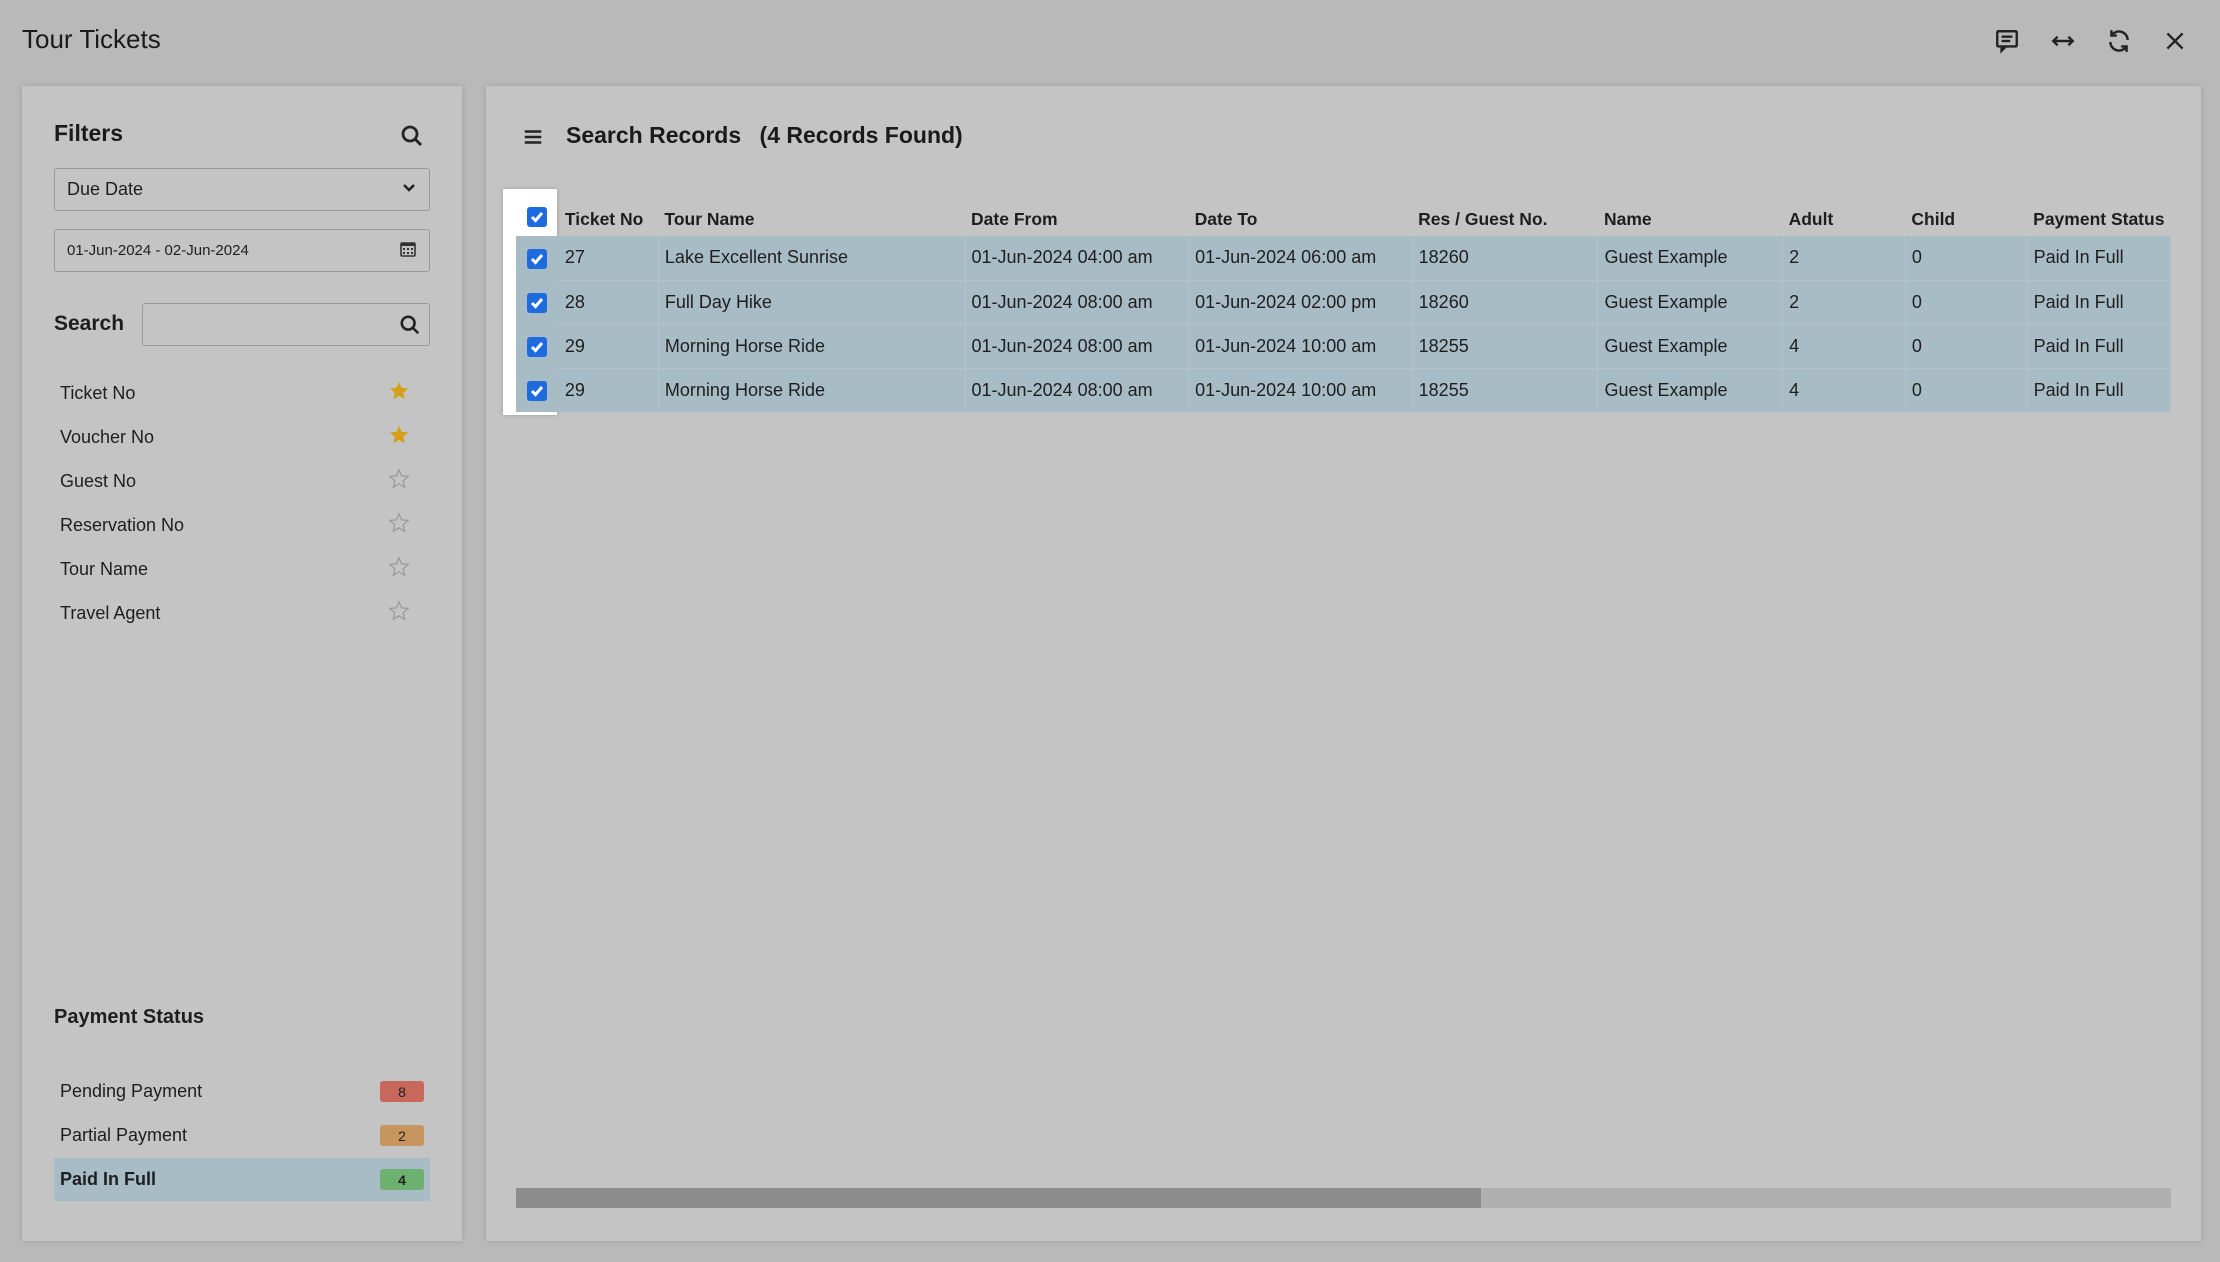  Describe the element at coordinates (402, 1135) in the screenshot. I see `status-count-badge: 2` at that location.